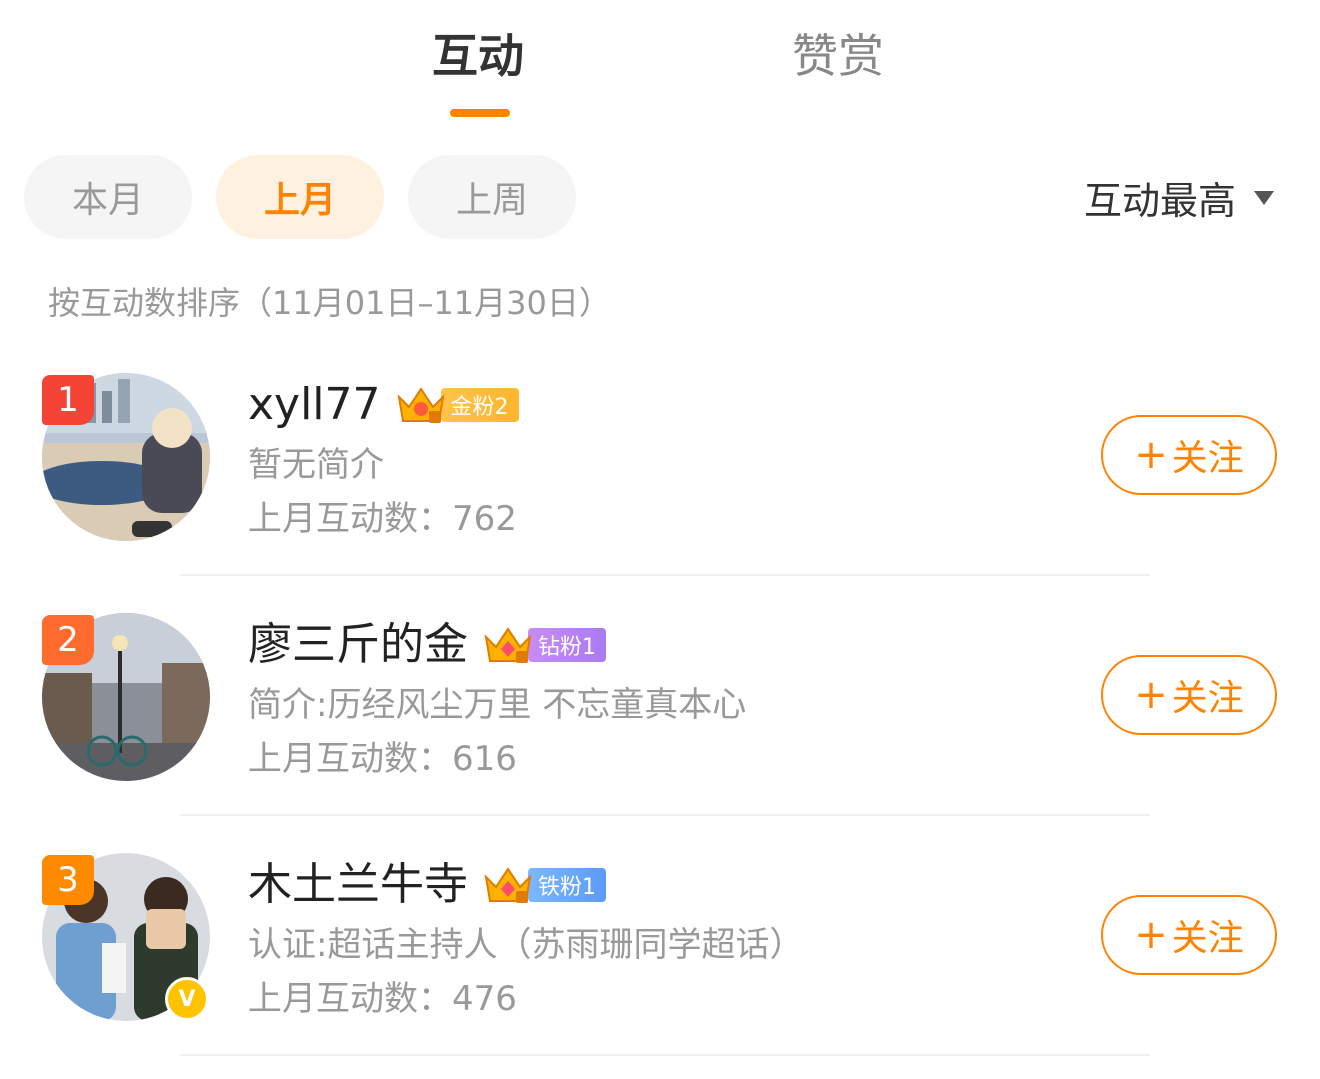 This screenshot has height=1079, width=1320. I want to click on rank-badge: 1, so click(68, 400).